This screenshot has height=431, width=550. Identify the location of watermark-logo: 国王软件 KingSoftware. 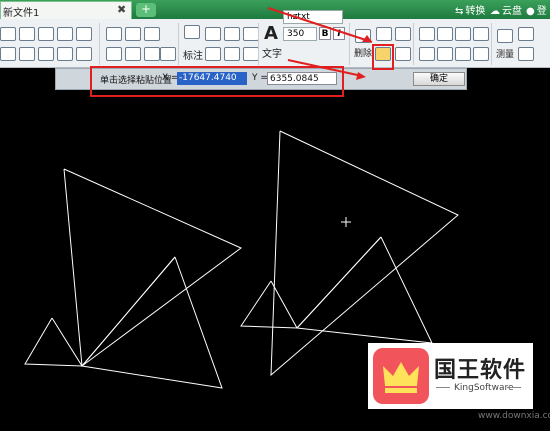
(450, 376).